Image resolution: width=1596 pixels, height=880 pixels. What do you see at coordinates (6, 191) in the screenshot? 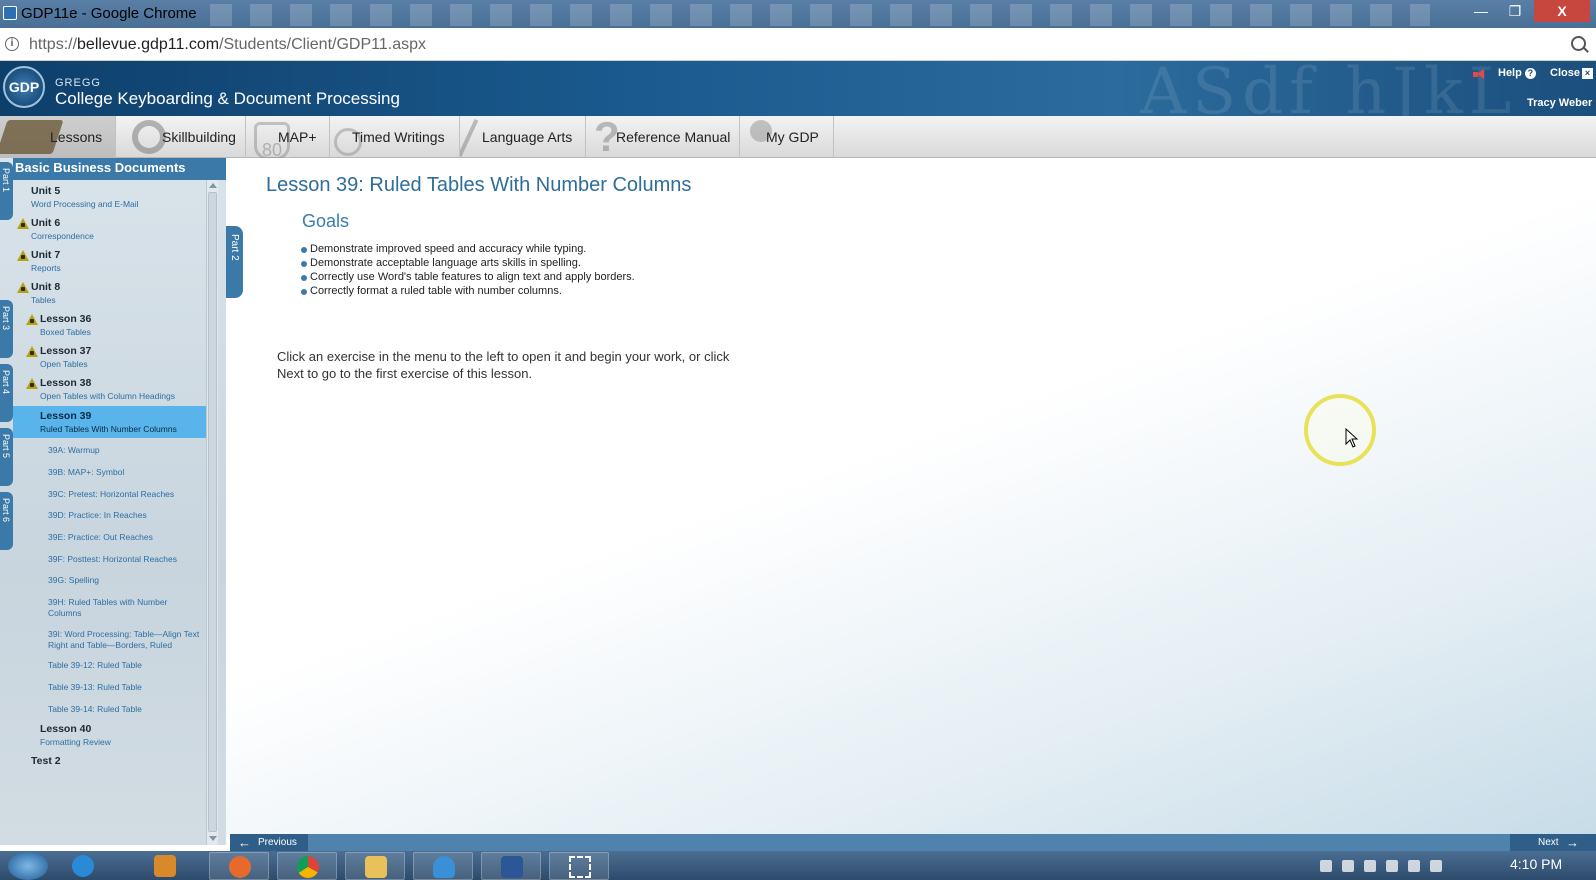
I see `part-tab-1: Part 1` at bounding box center [6, 191].